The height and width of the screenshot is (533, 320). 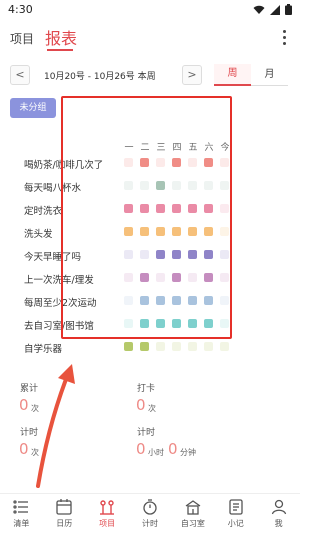 What do you see at coordinates (43, 348) in the screenshot?
I see `habit-name: 自学乐器` at bounding box center [43, 348].